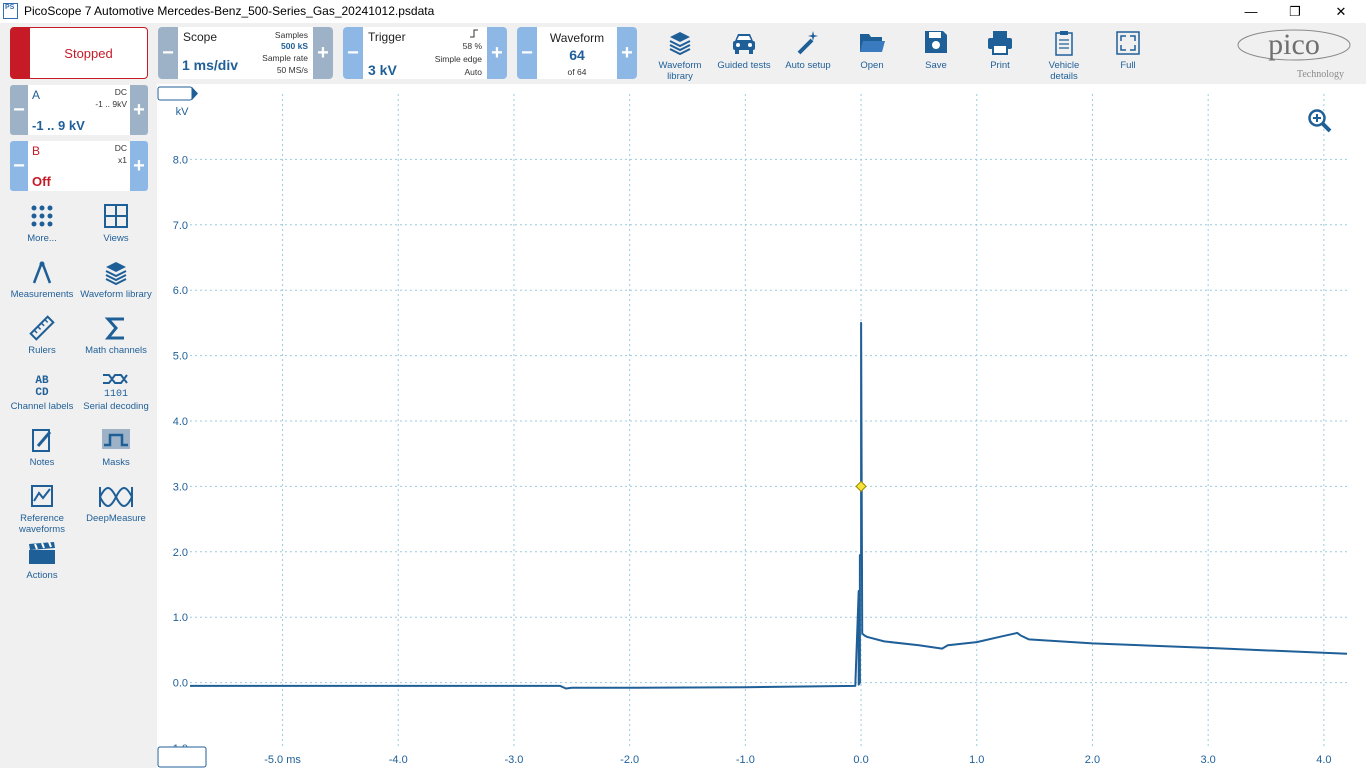 This screenshot has width=1366, height=768. What do you see at coordinates (121, 92) in the screenshot?
I see `channel-a-coupling: DC` at bounding box center [121, 92].